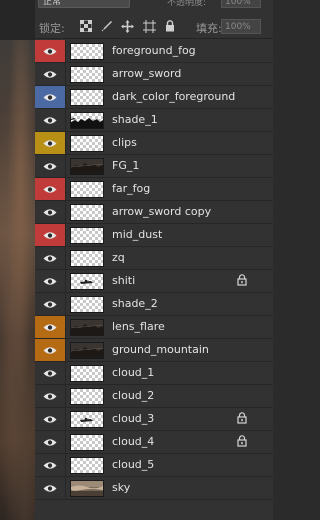 The height and width of the screenshot is (520, 320). What do you see at coordinates (170, 27) in the screenshot?
I see `lock-all-icon` at bounding box center [170, 27].